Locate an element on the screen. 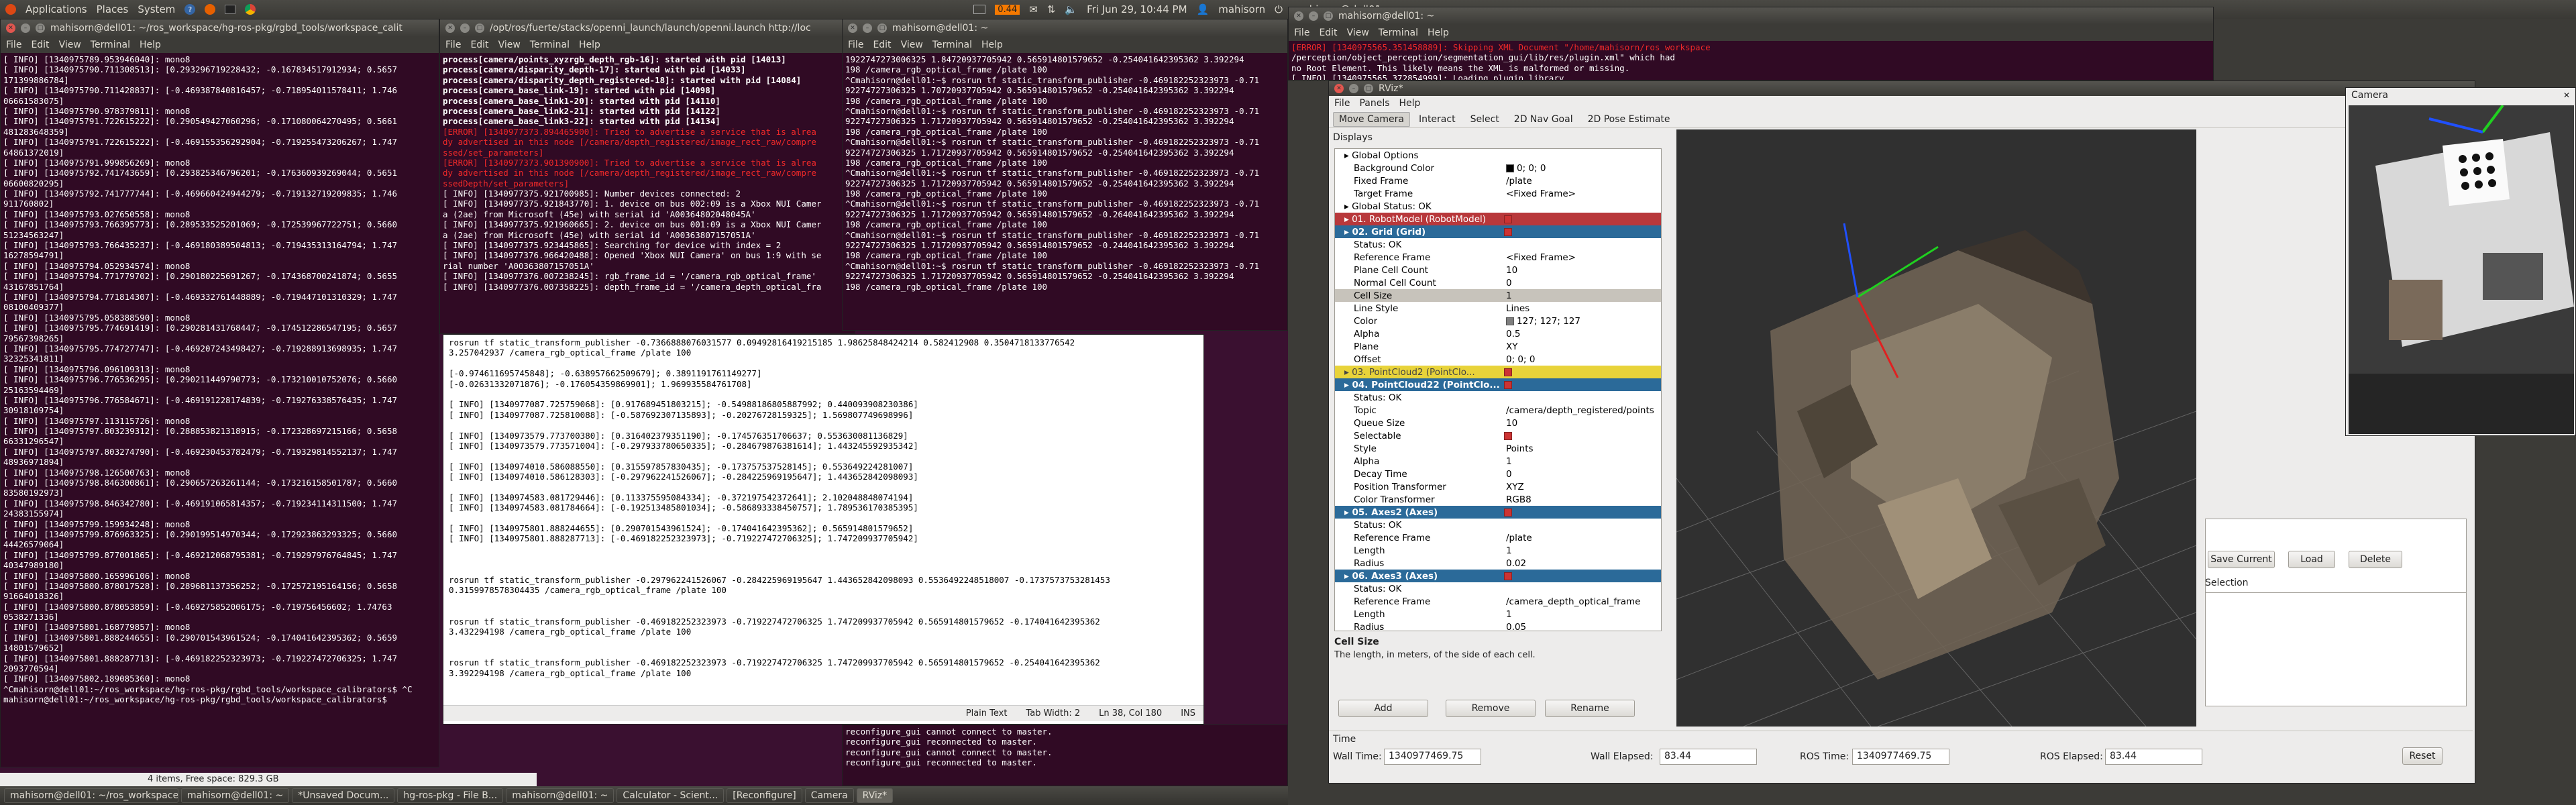  display-tree-row: Position Transformer XYZ is located at coordinates (1498, 486).